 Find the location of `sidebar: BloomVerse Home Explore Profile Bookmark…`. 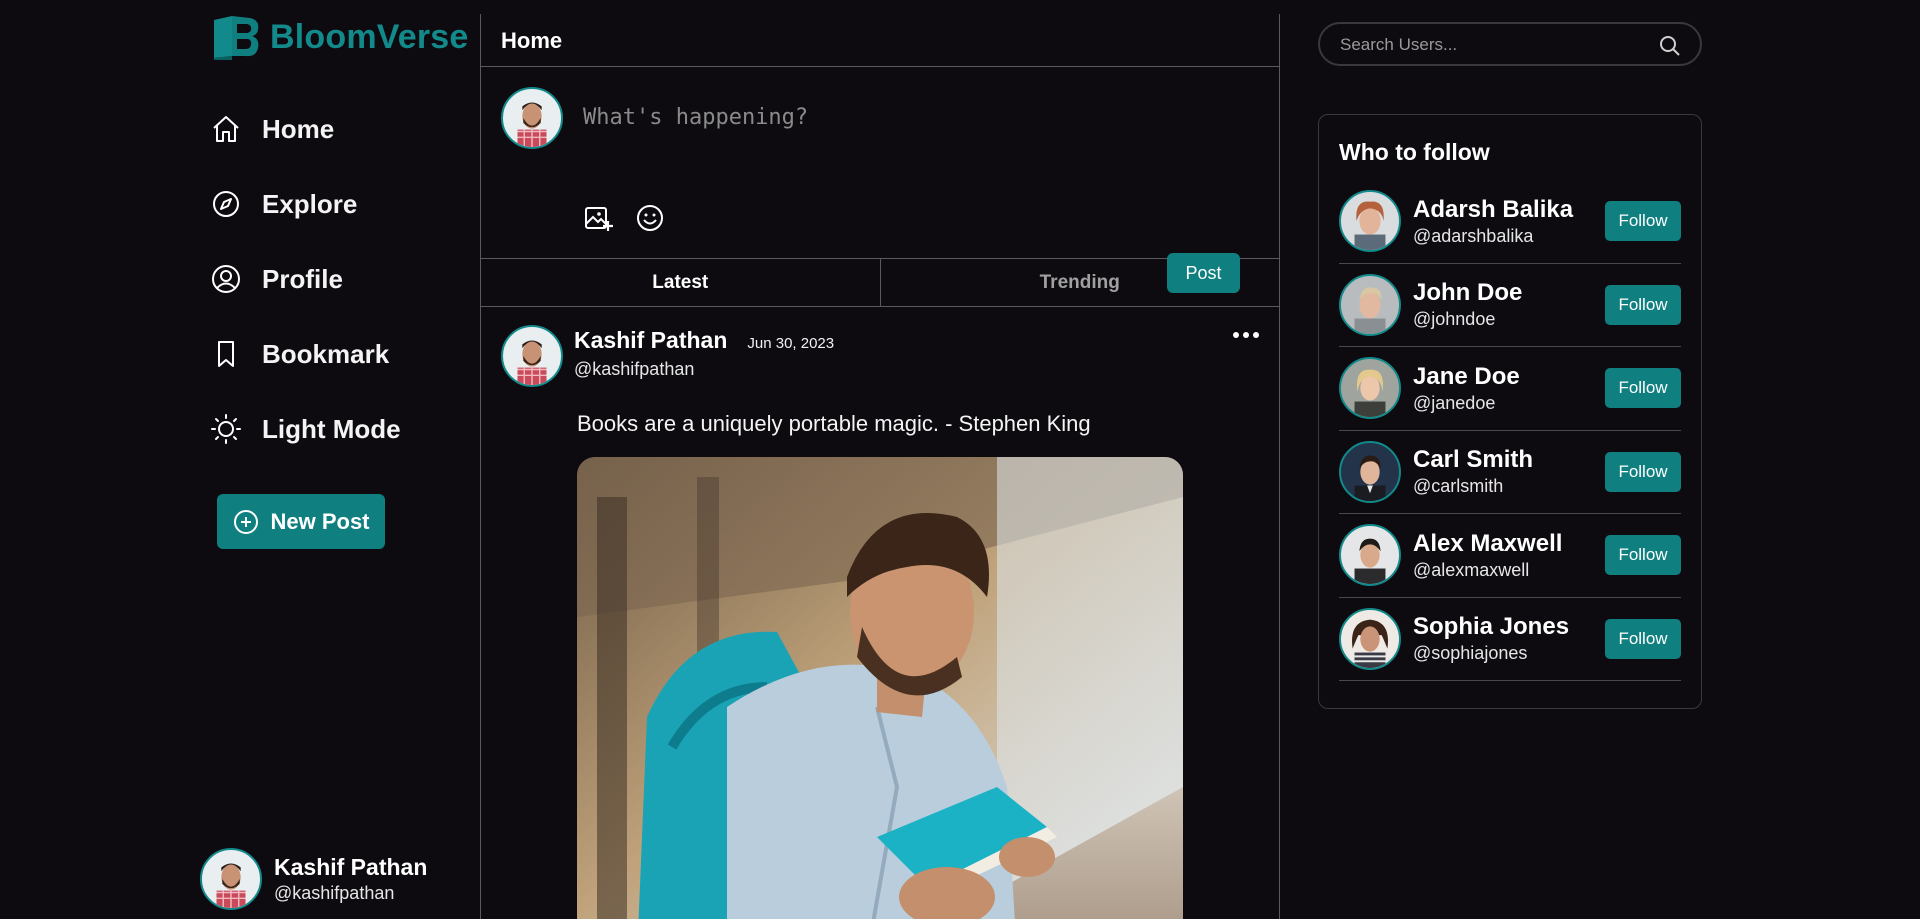

sidebar: BloomVerse Home Explore Profile Bookmark… is located at coordinates (340, 459).